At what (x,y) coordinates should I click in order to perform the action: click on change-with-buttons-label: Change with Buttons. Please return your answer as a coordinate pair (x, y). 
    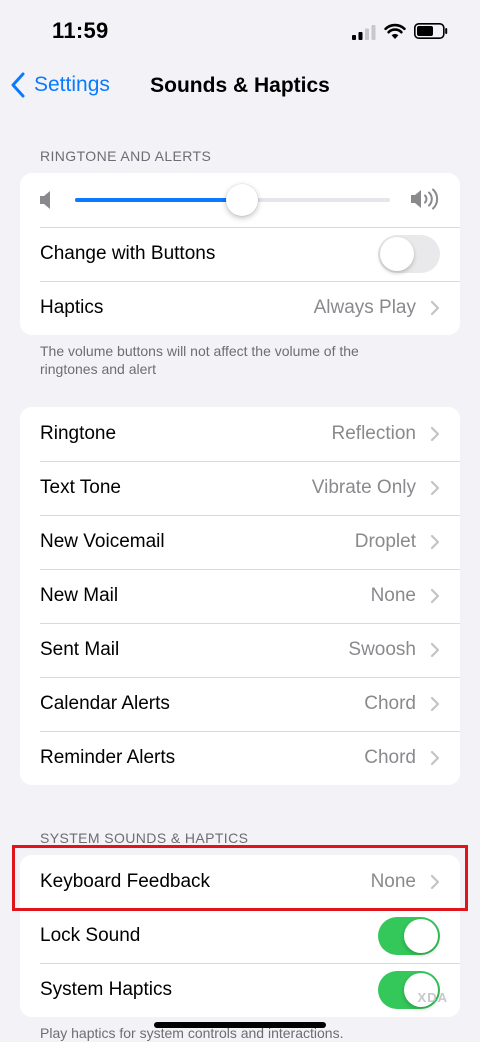
    Looking at the image, I should click on (128, 253).